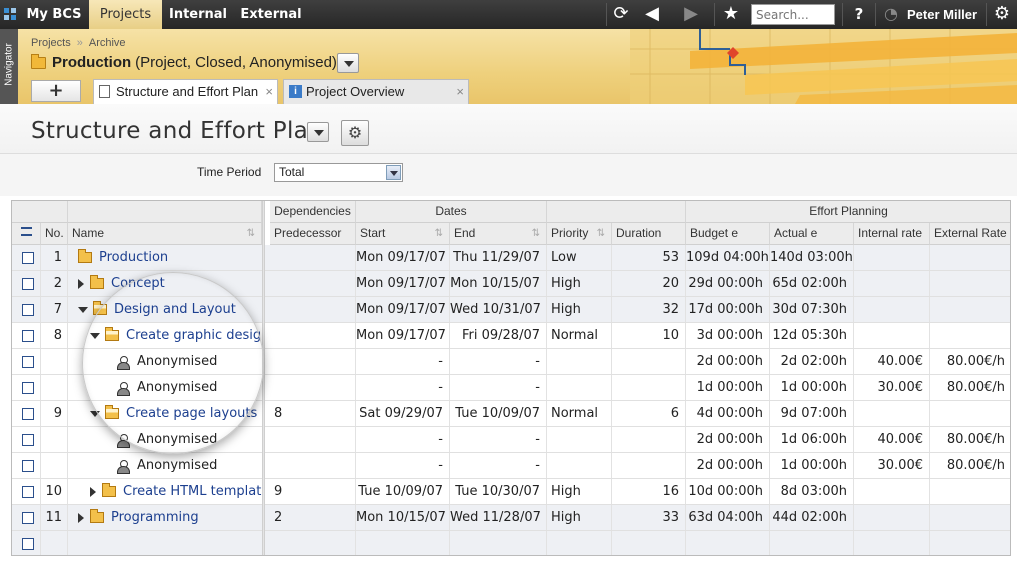 Image resolution: width=1017 pixels, height=565 pixels. What do you see at coordinates (338, 172) in the screenshot?
I see `time-period-select: Total` at bounding box center [338, 172].